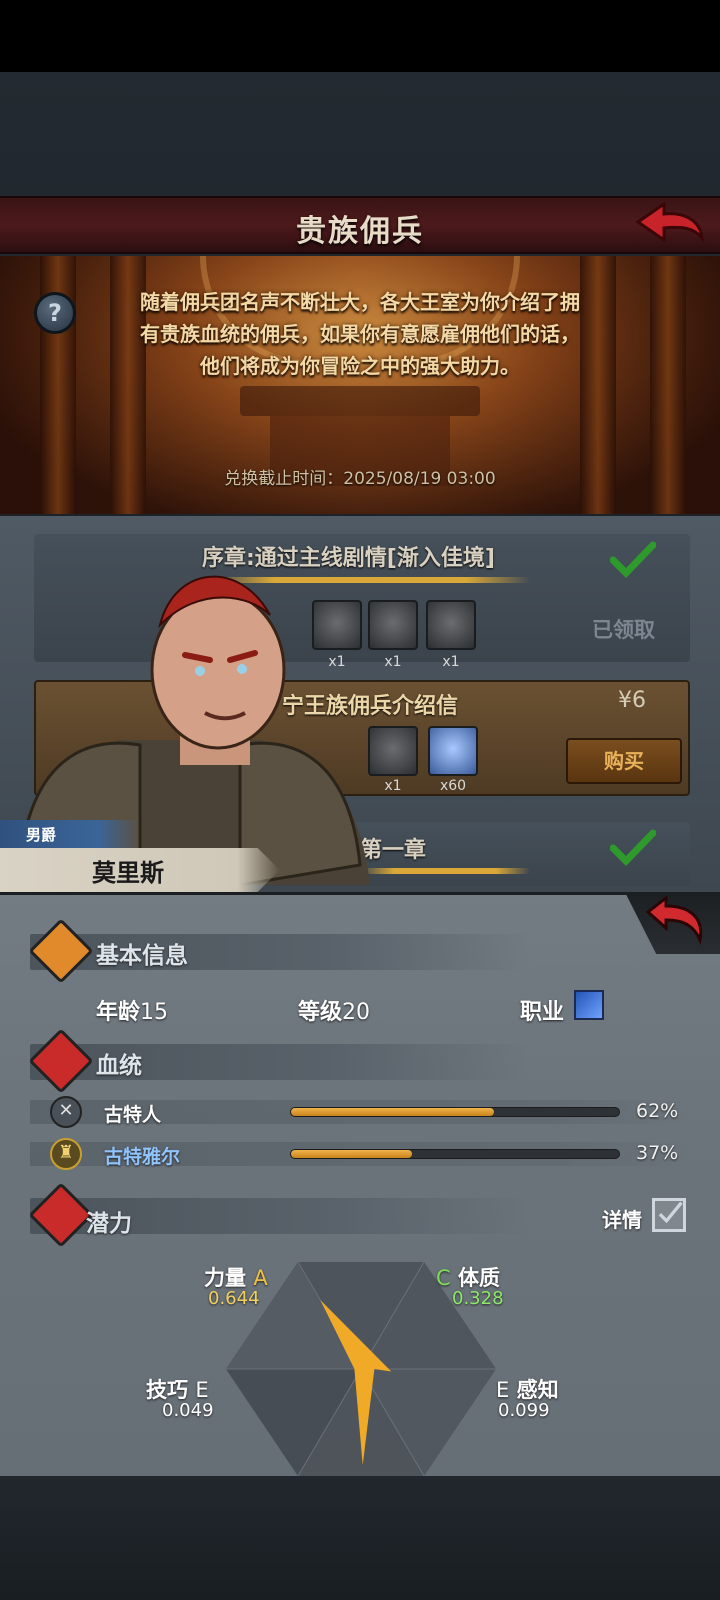  What do you see at coordinates (260, 1278) in the screenshot?
I see `stat-grade: A` at bounding box center [260, 1278].